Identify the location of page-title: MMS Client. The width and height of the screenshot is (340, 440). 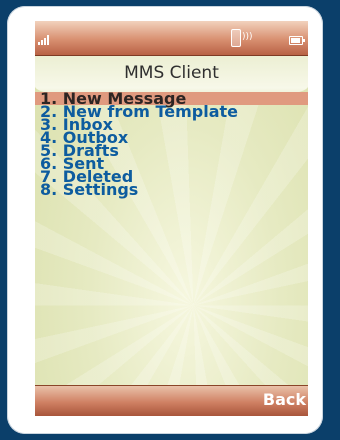
(171, 73).